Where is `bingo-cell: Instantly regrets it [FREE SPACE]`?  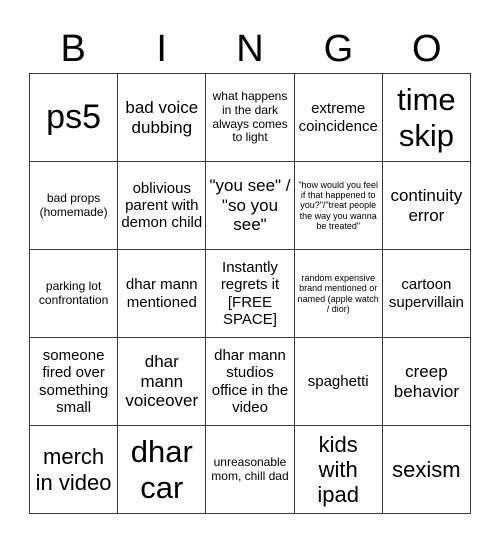 bingo-cell: Instantly regrets it [FREE SPACE] is located at coordinates (250, 294).